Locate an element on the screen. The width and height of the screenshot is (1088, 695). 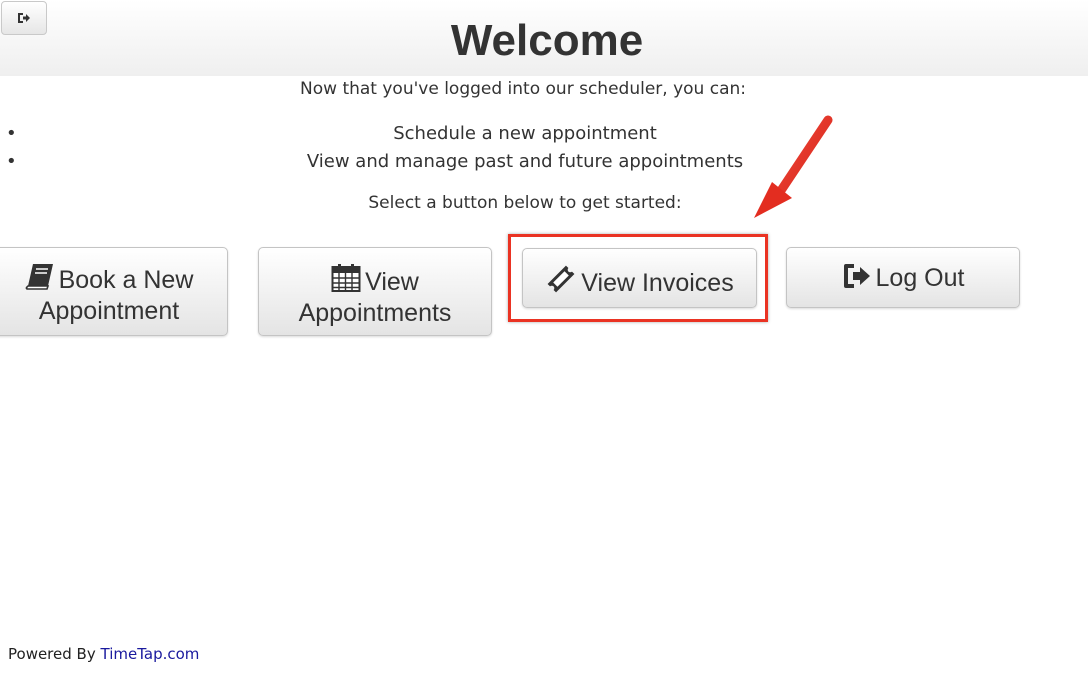
annotation-arrow-icon is located at coordinates (793, 166).